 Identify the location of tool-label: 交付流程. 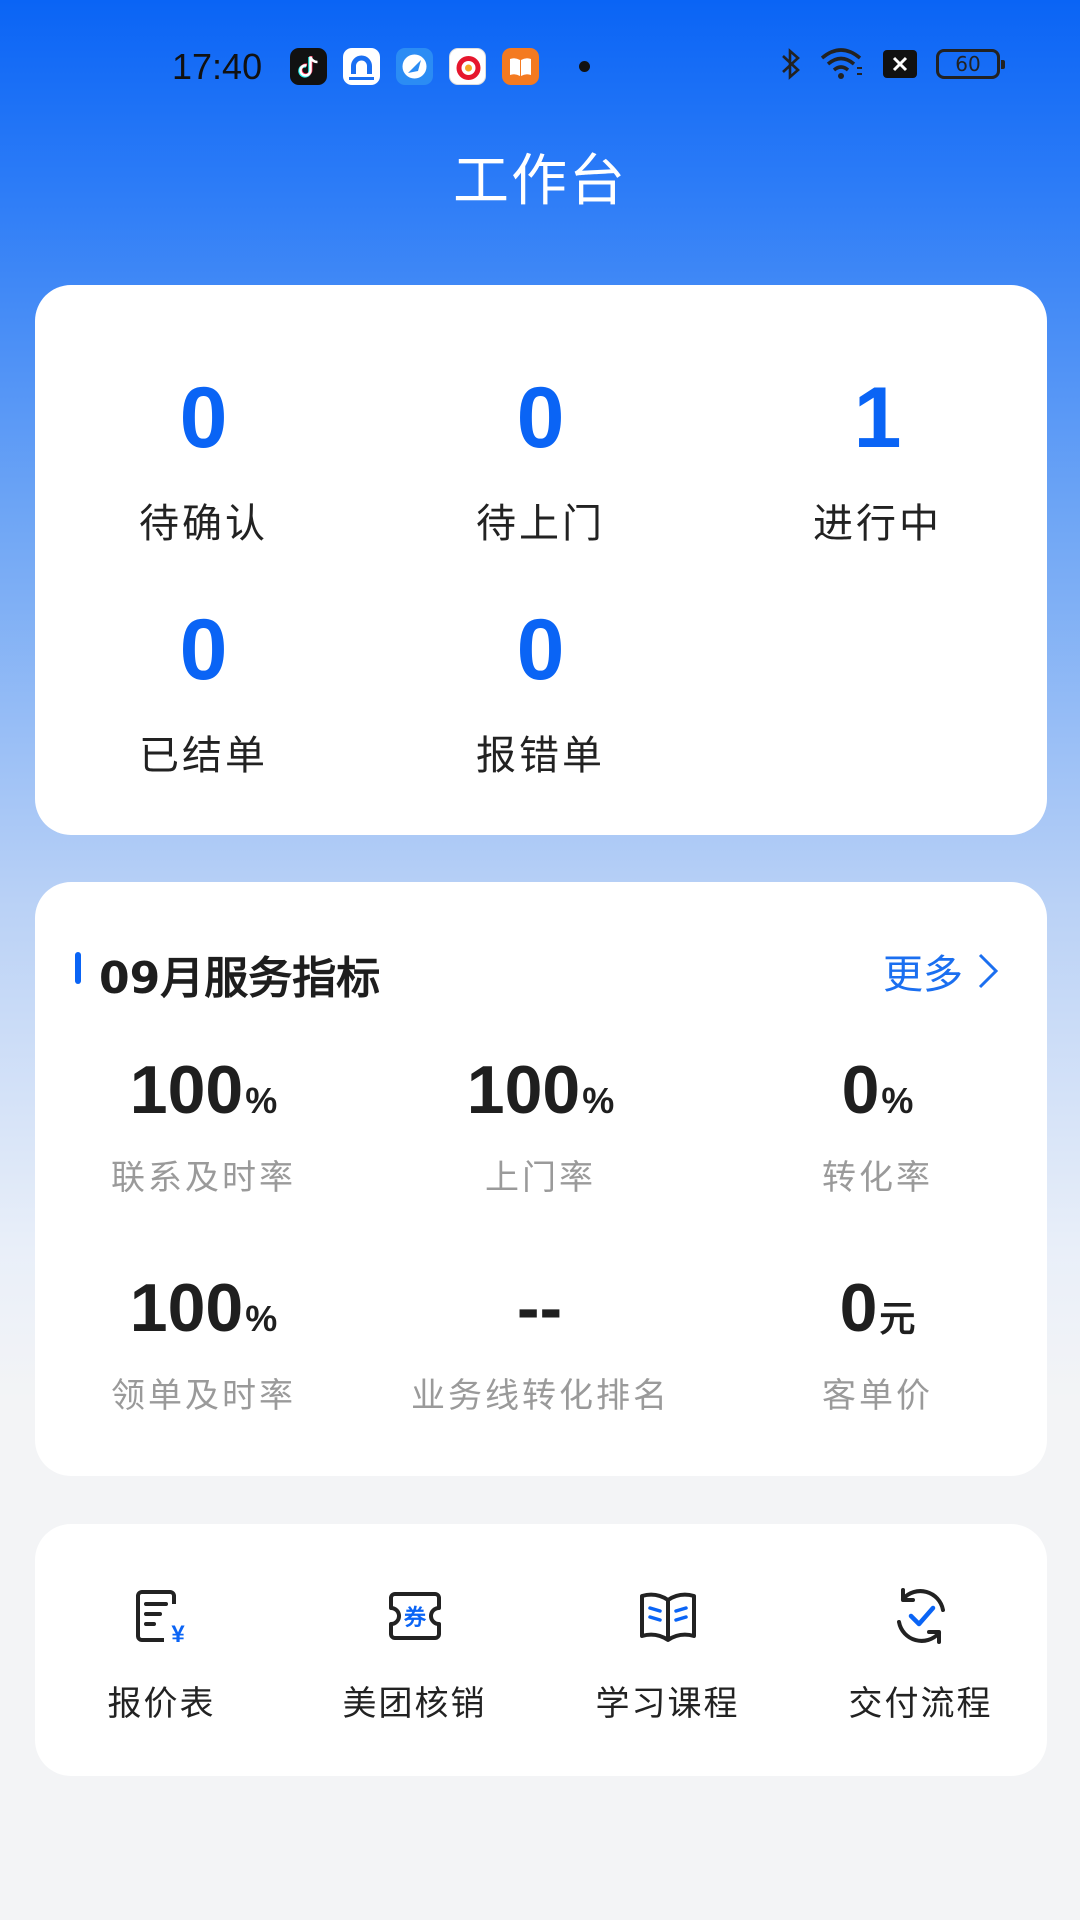
(920, 1704).